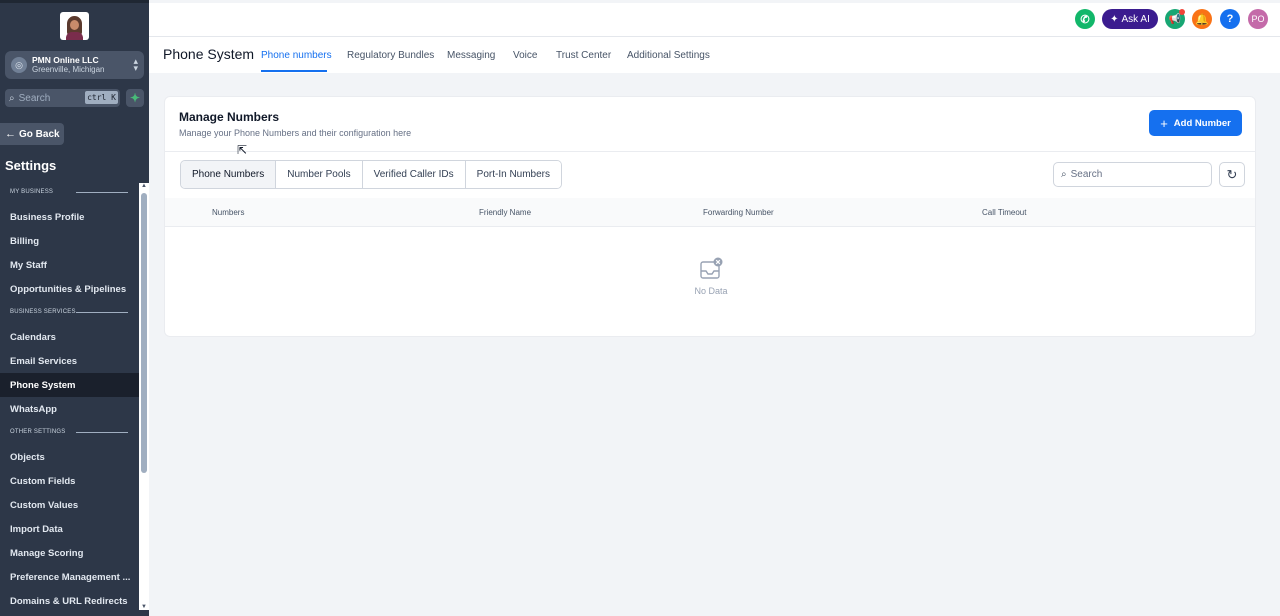 This screenshot has height=616, width=1280. I want to click on notification-dot, so click(1182, 12).